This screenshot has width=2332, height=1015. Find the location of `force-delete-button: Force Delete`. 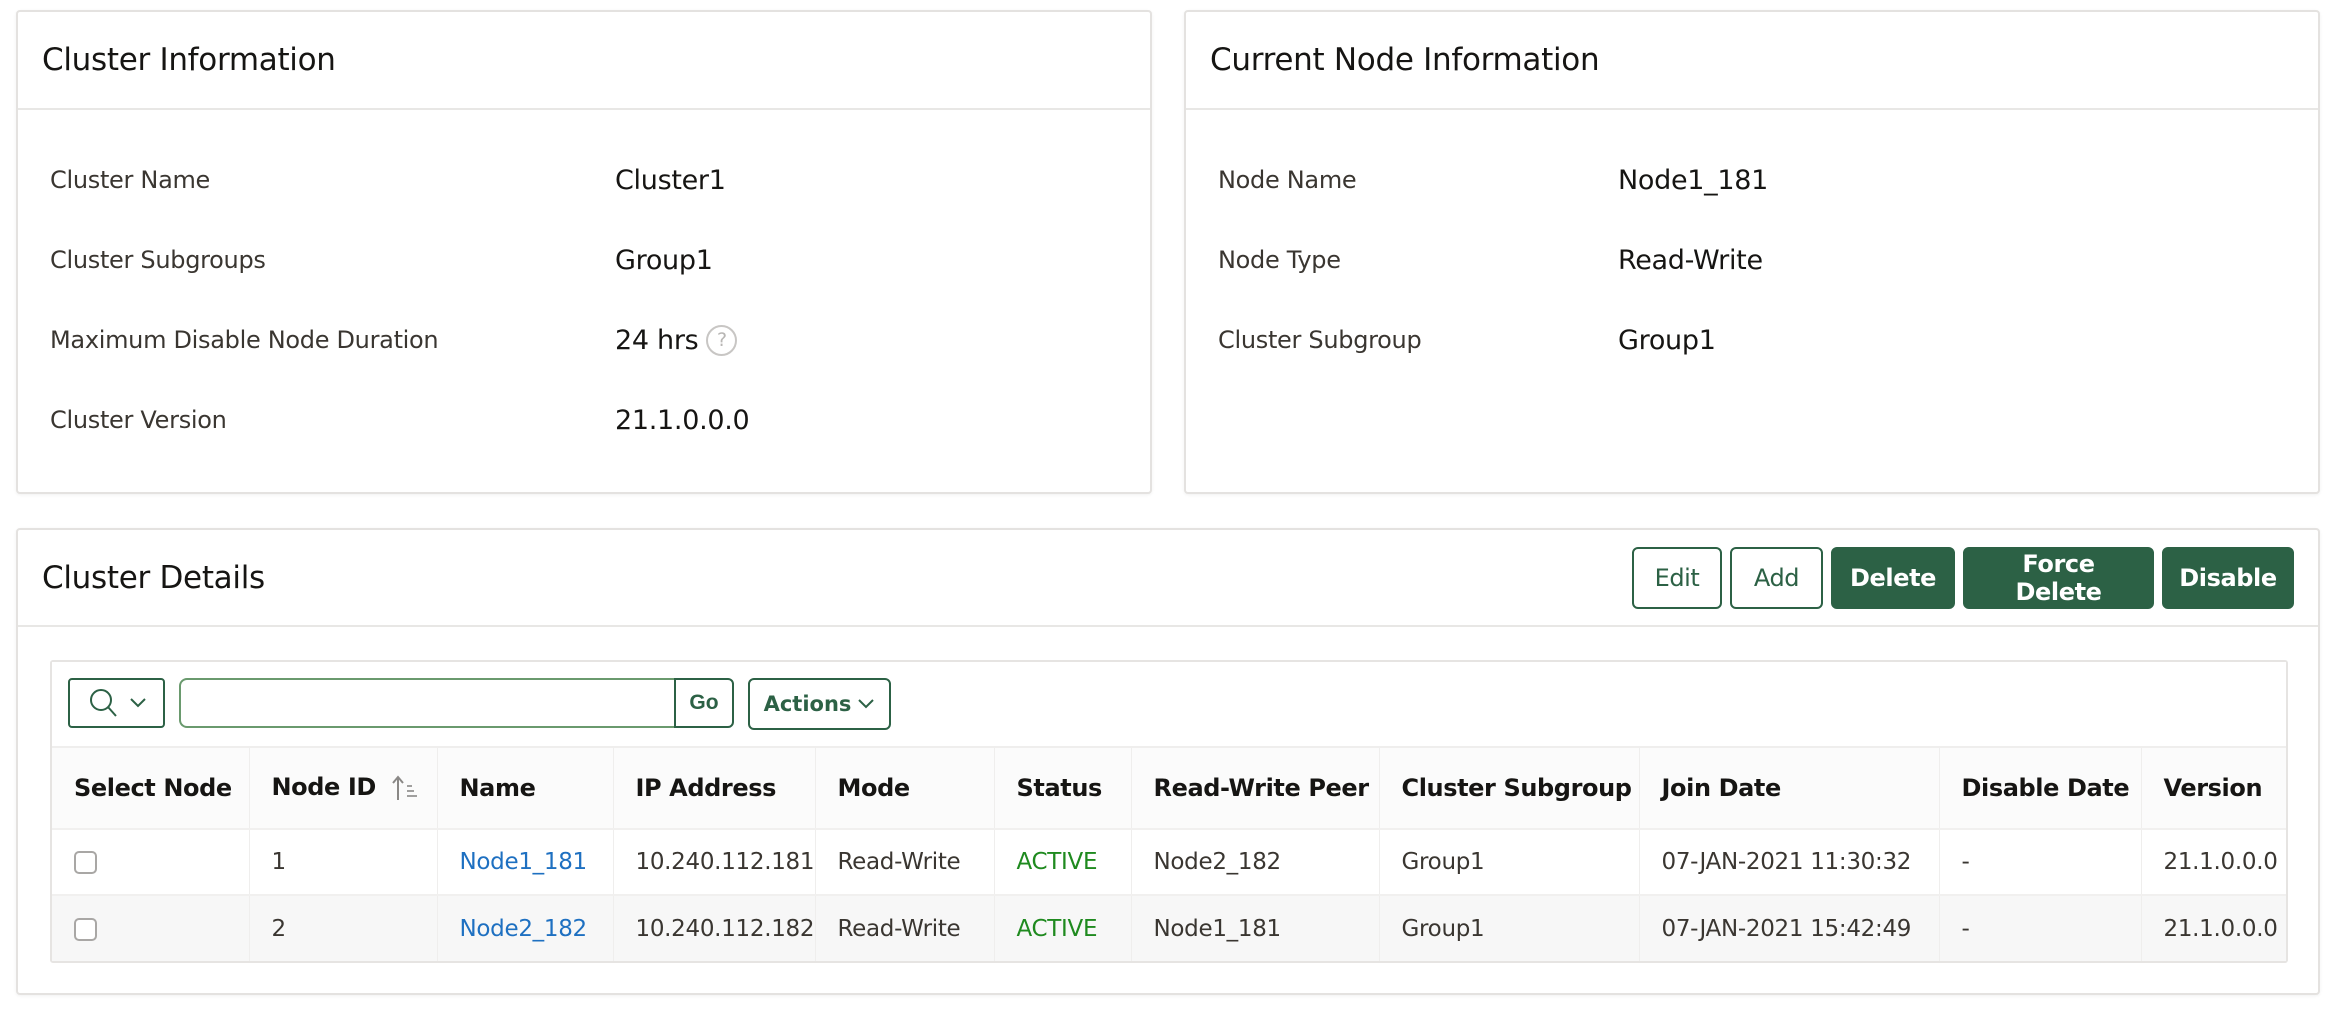

force-delete-button: Force Delete is located at coordinates (2058, 577).